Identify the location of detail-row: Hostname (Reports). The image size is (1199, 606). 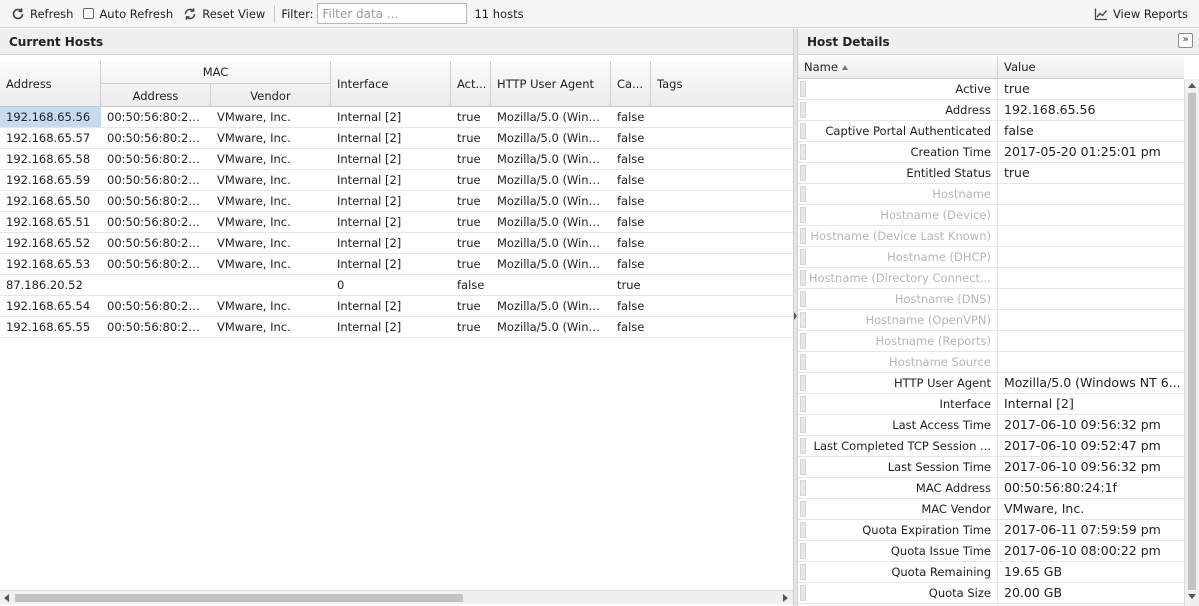
(991, 341).